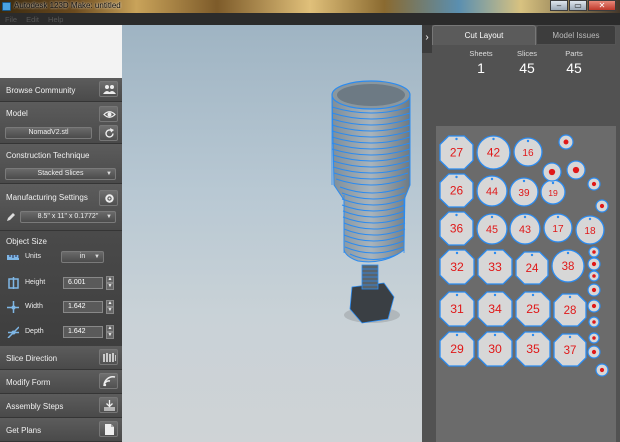  What do you see at coordinates (11, 217) in the screenshot?
I see `pencil-icon` at bounding box center [11, 217].